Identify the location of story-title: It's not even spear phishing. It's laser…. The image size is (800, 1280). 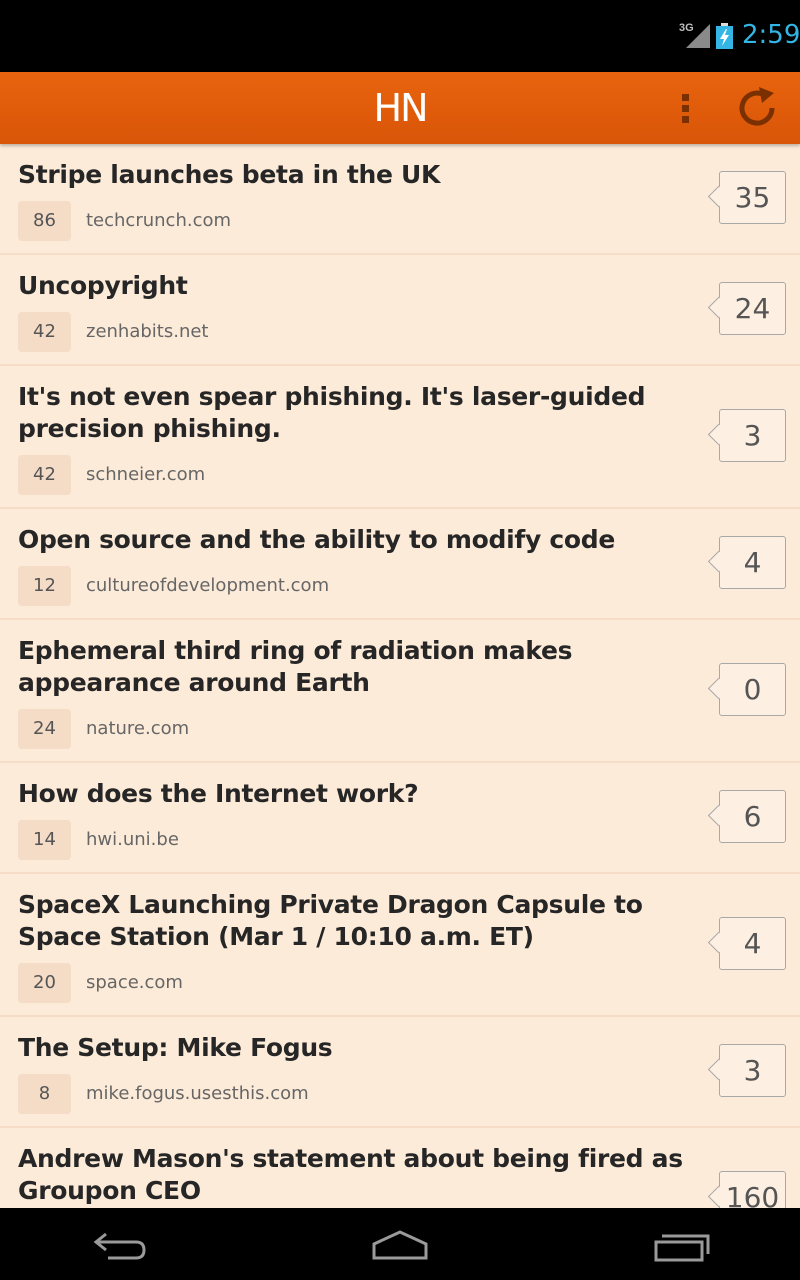
(358, 413).